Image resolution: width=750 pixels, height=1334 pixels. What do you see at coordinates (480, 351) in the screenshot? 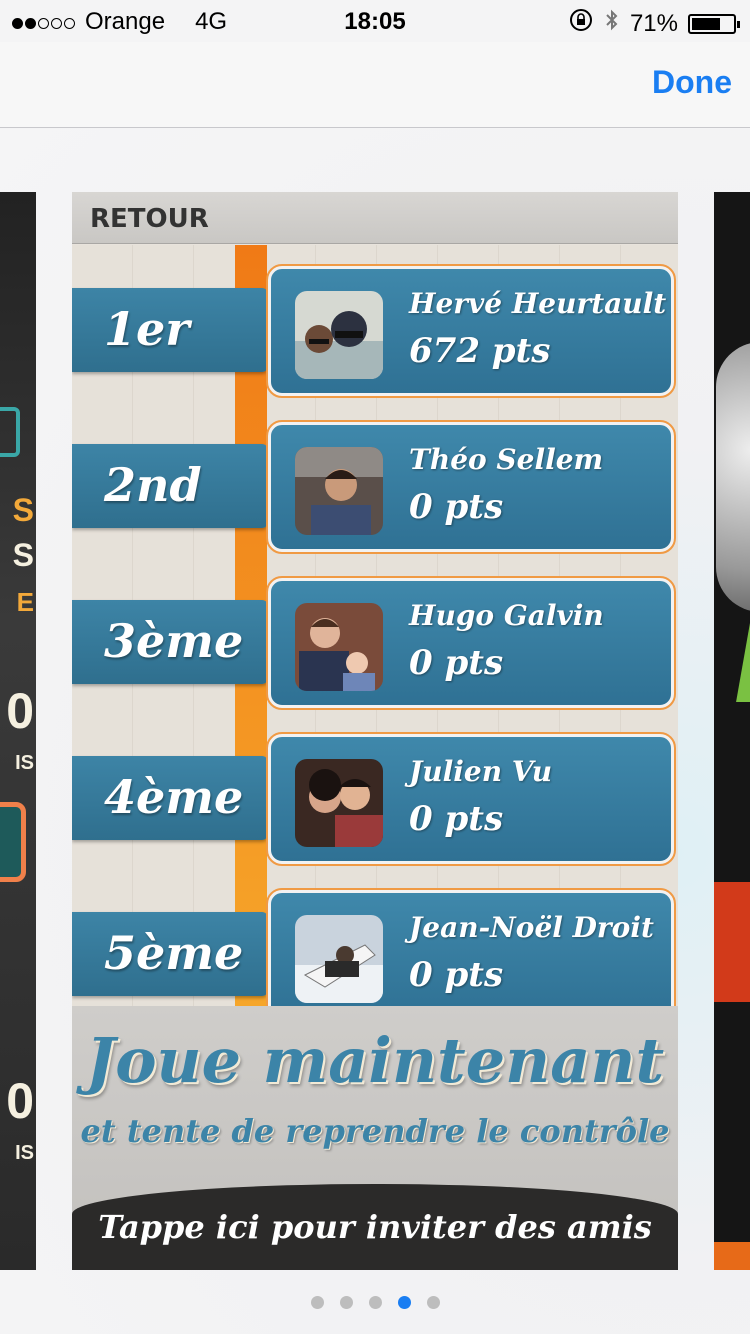
I see `player-score: 672 pts` at bounding box center [480, 351].